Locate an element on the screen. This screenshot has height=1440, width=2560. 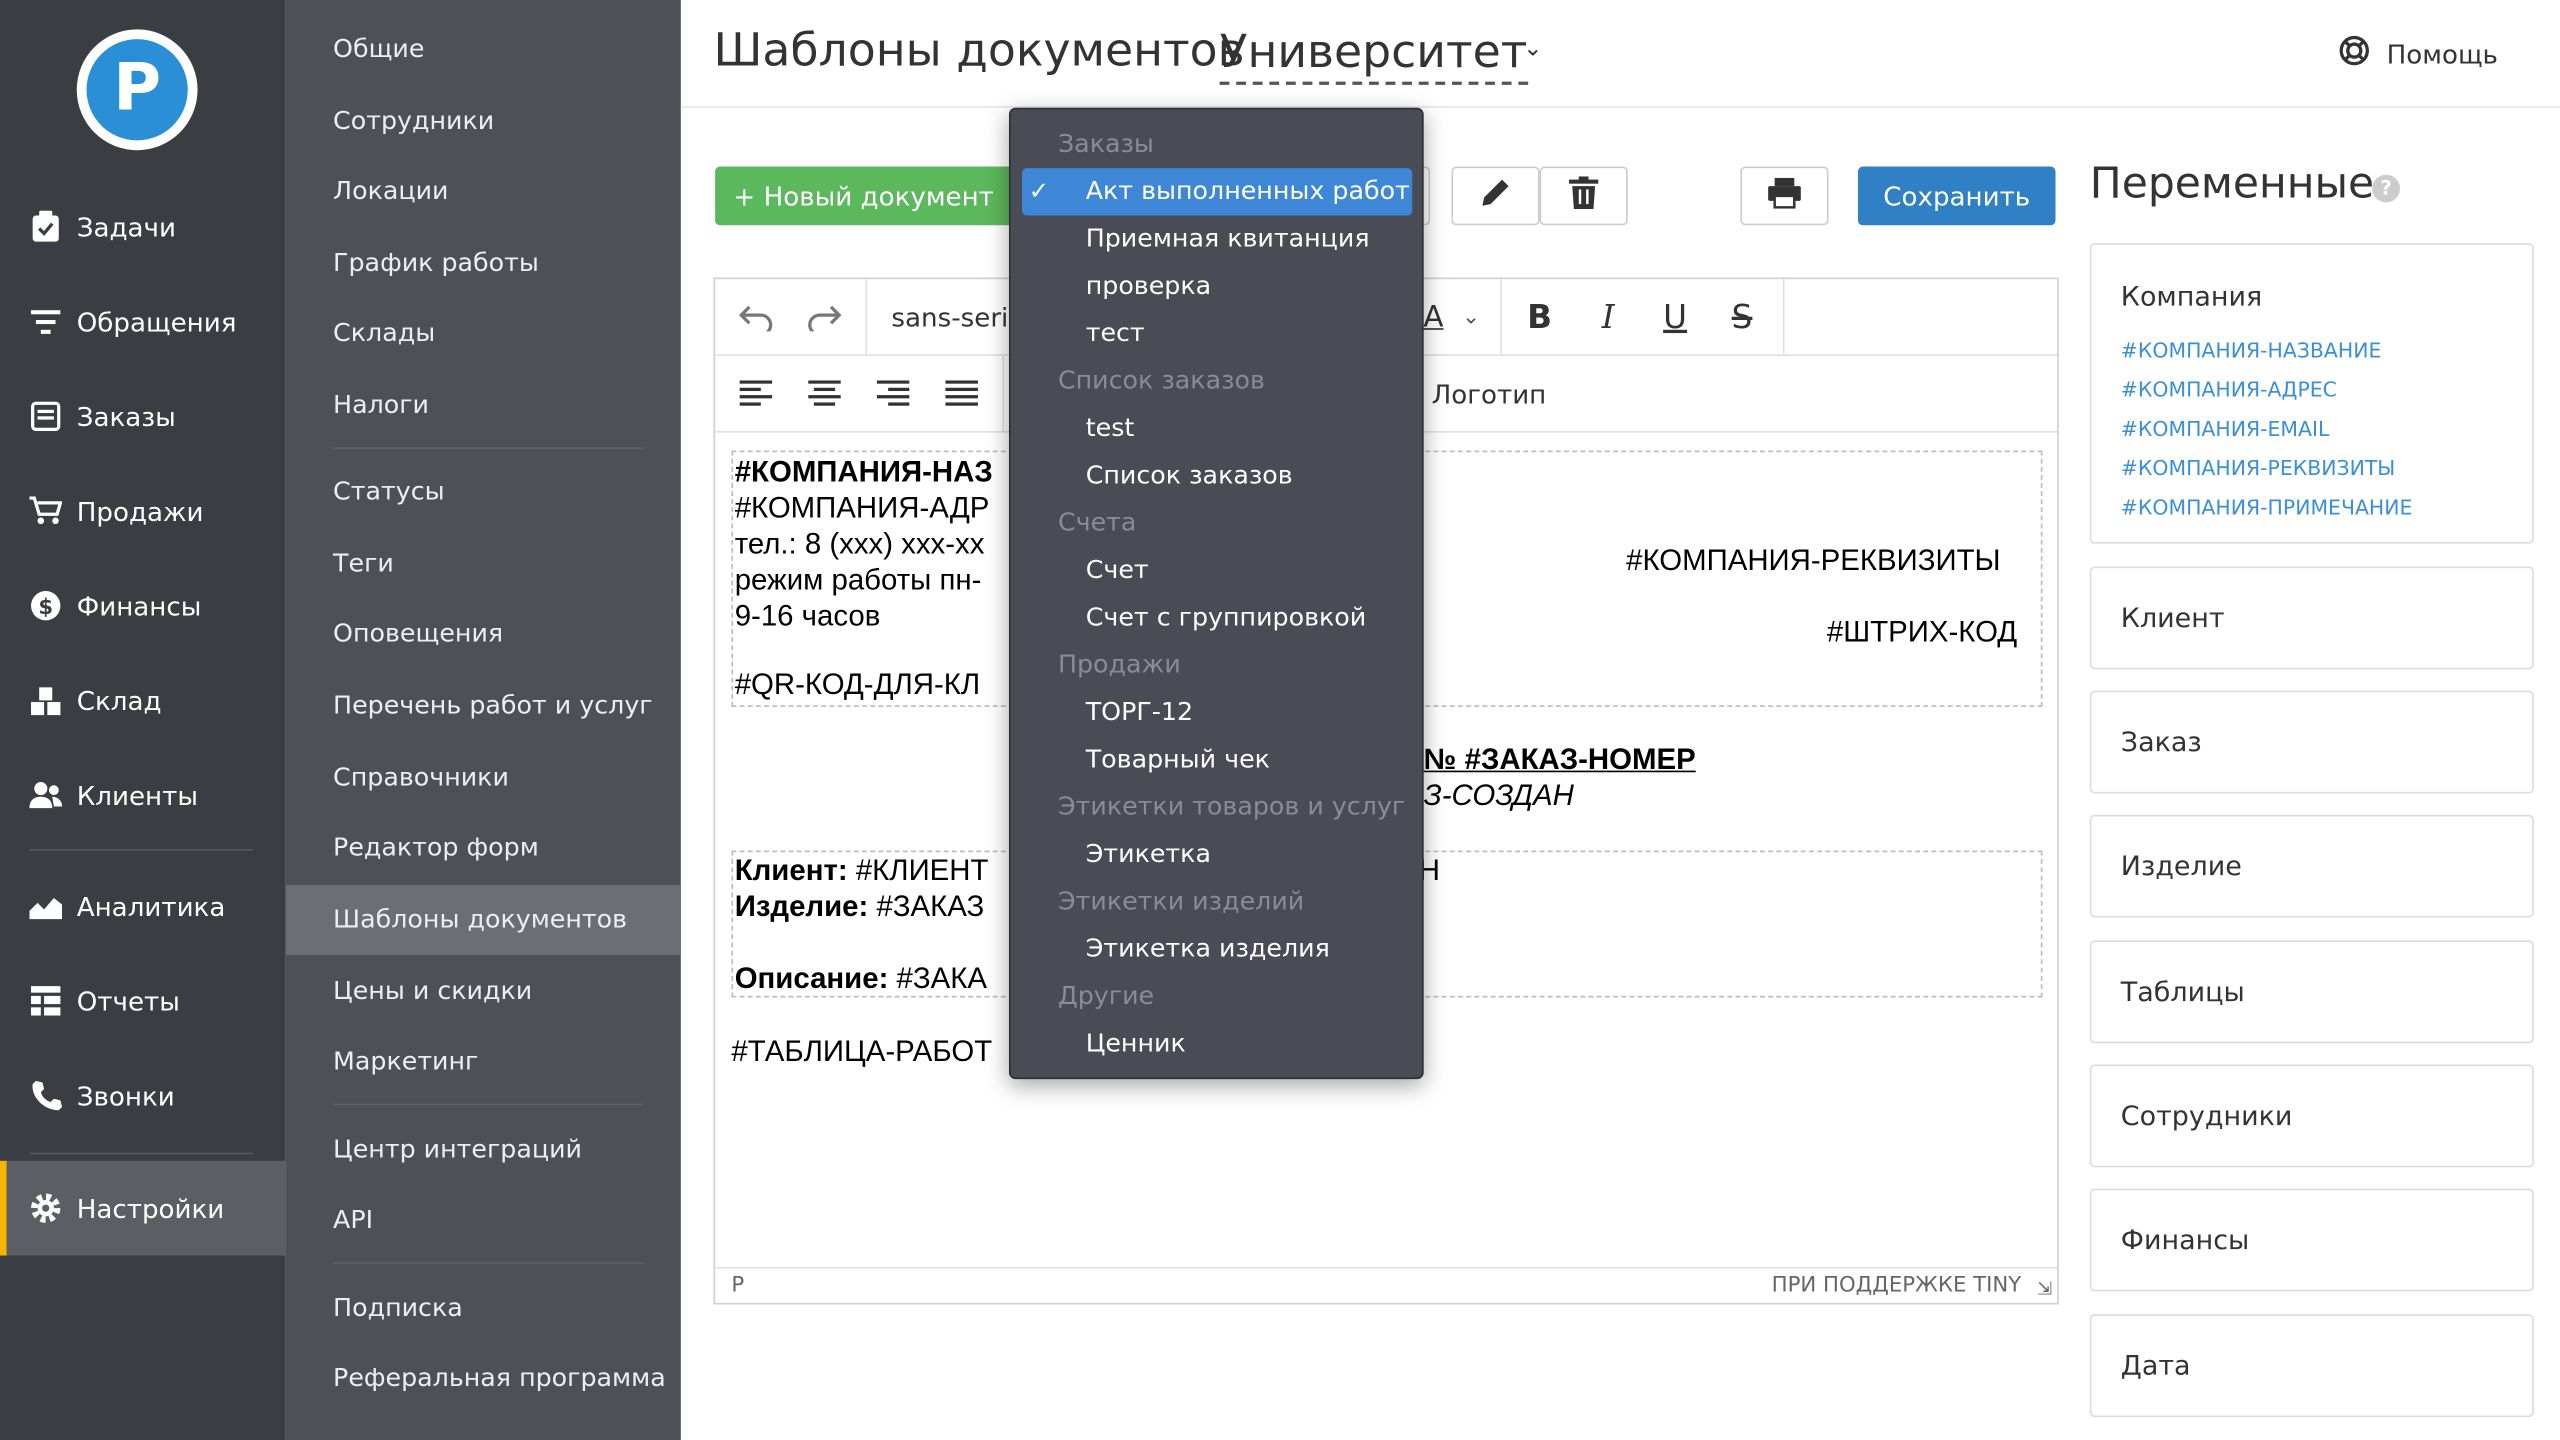
subnav-item: Маркетинг is located at coordinates (483, 1061).